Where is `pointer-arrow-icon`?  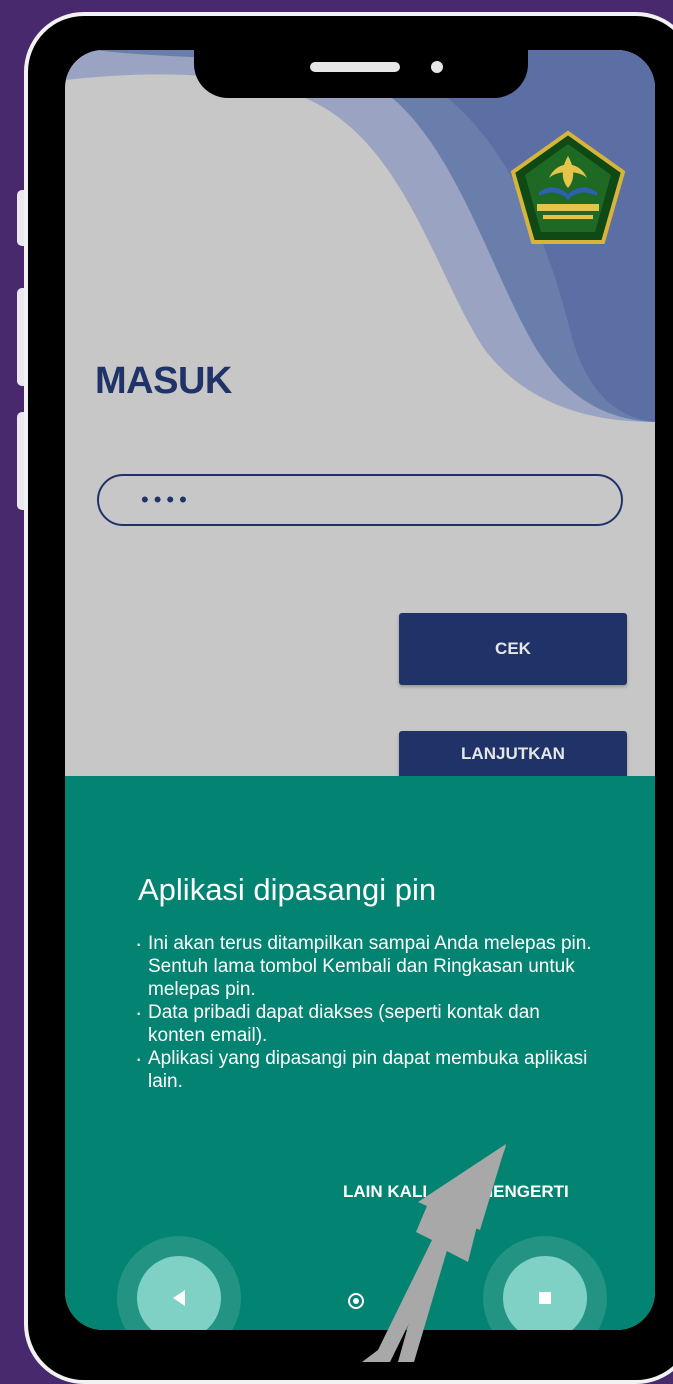
pointer-arrow-icon is located at coordinates (434, 1253).